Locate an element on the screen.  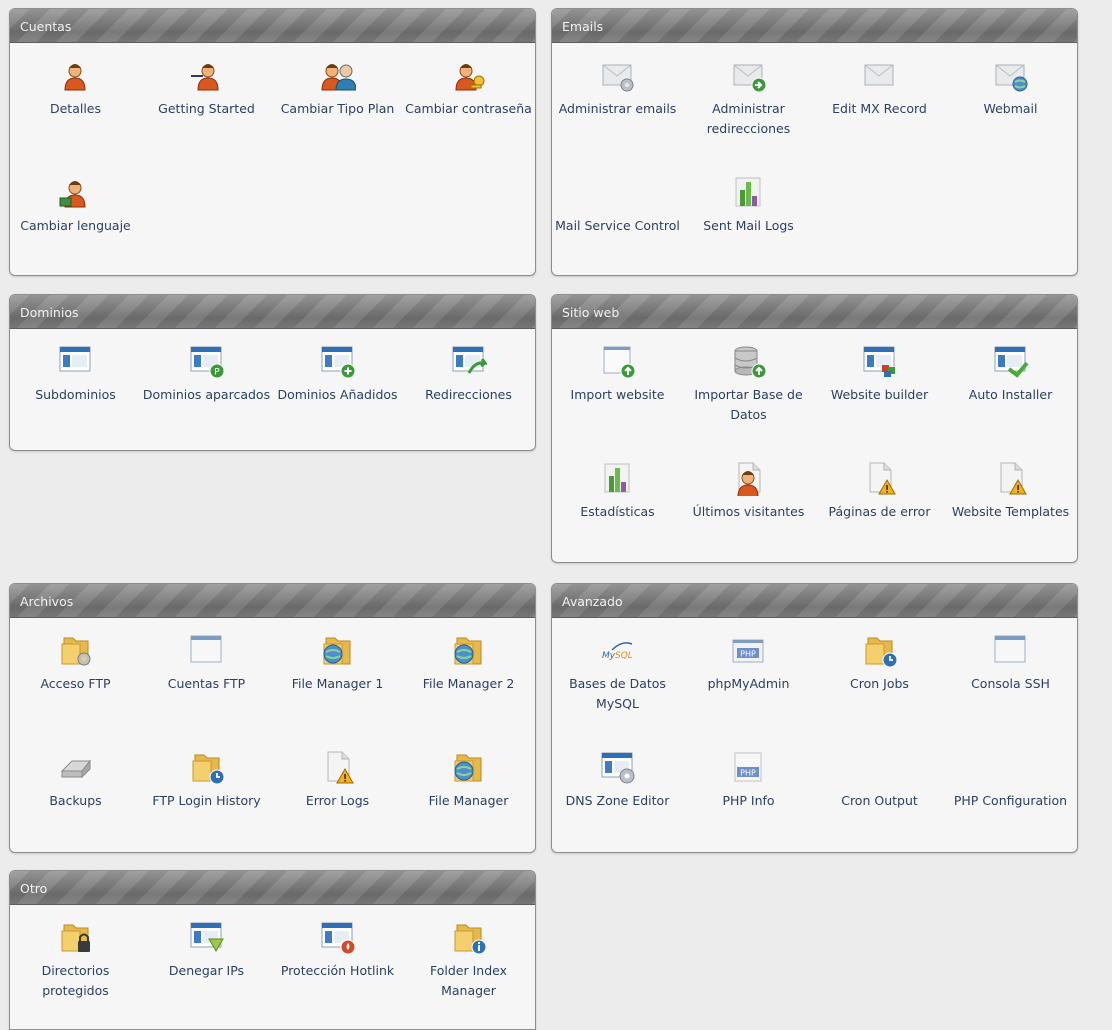
tool-link: Dominios Añadidos is located at coordinates (337, 373).